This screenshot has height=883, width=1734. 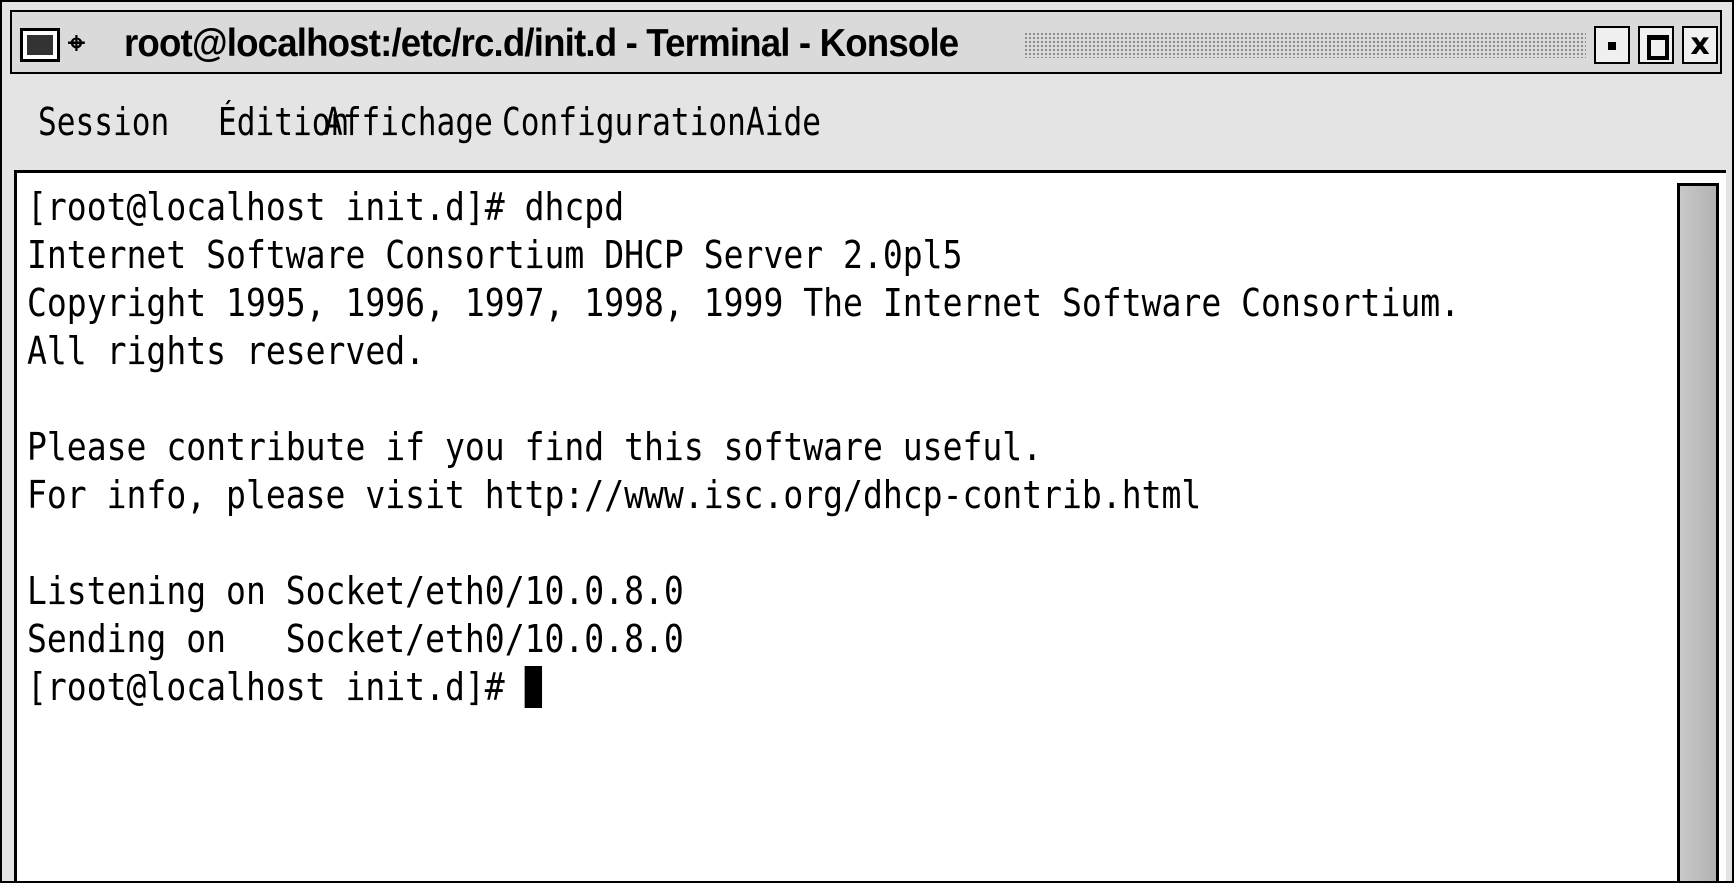 I want to click on vertical-scrollbar, so click(x=1698, y=532).